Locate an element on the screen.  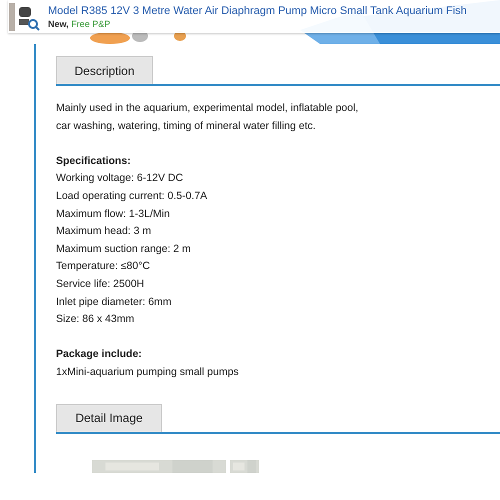
spec-line: Maximum flow: 1-3L/Min is located at coordinates (113, 214).